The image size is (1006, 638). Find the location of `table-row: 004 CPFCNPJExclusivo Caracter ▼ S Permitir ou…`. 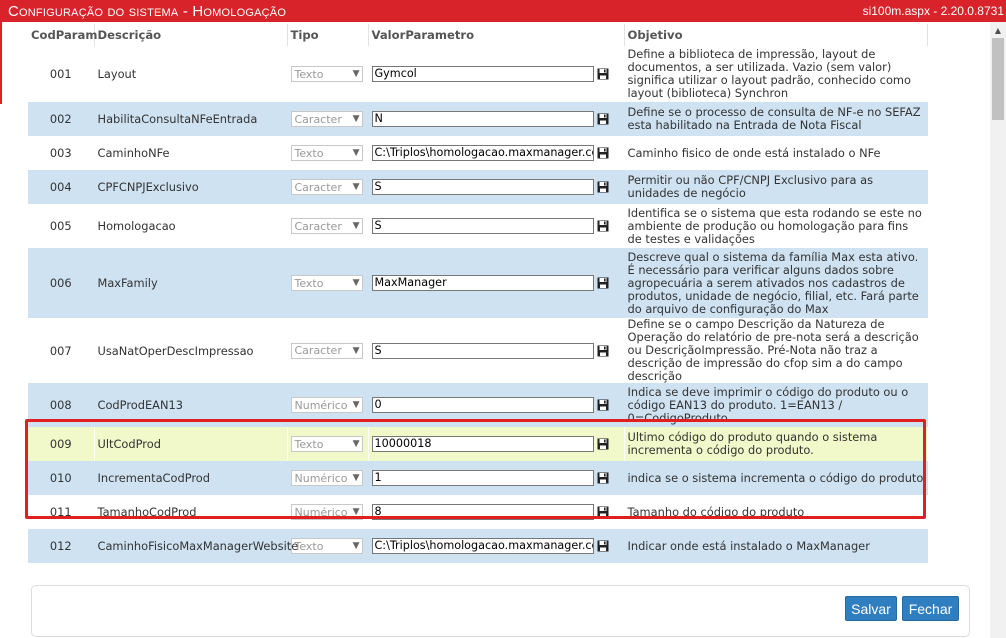

table-row: 004 CPFCNPJExclusivo Caracter ▼ S Permitir ou… is located at coordinates (478, 187).